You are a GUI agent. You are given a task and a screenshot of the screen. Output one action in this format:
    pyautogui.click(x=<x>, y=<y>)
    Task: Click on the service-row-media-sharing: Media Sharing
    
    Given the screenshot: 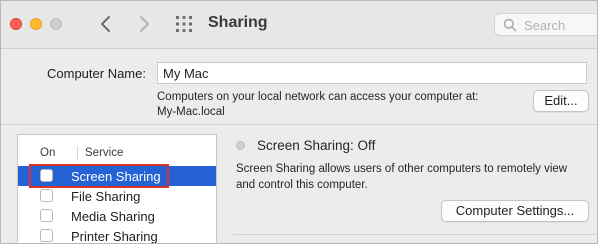 What is the action you would take?
    pyautogui.click(x=117, y=216)
    